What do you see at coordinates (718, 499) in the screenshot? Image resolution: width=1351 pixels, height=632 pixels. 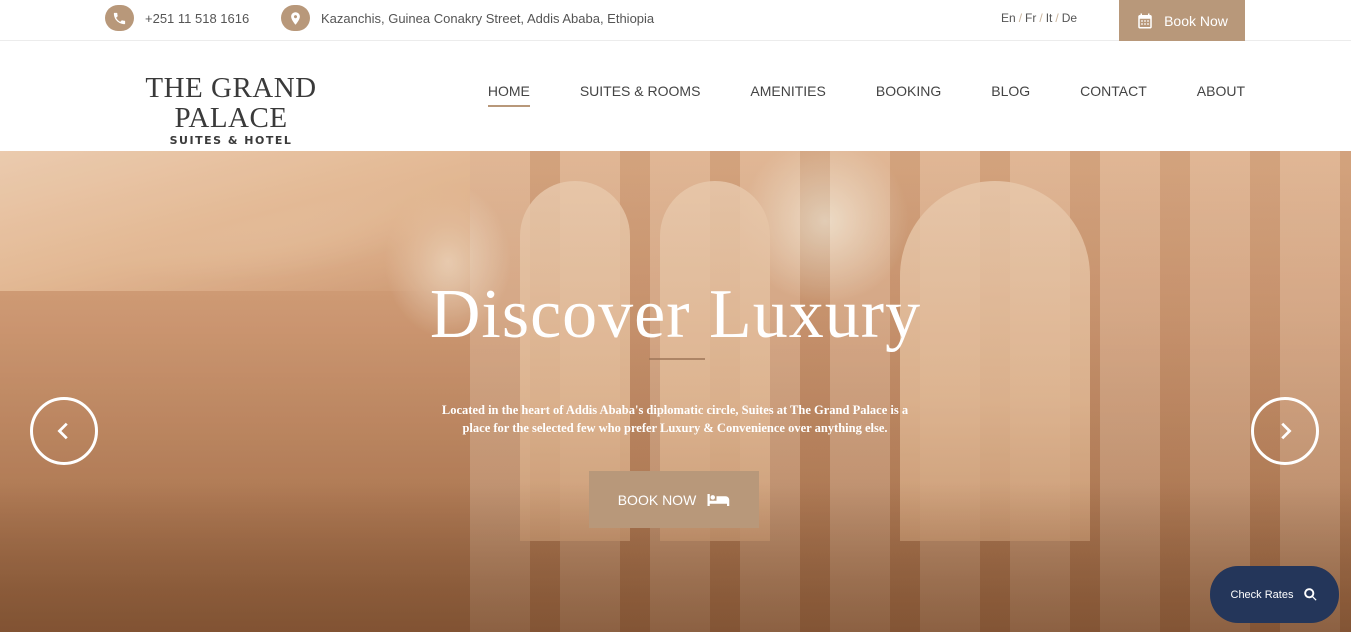 I see `bed-icon` at bounding box center [718, 499].